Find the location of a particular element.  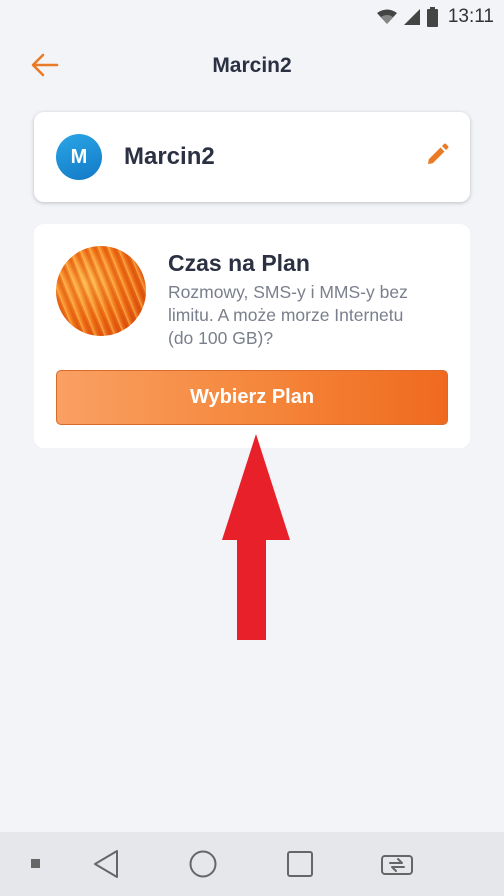

arrow-left-icon is located at coordinates (45, 67).